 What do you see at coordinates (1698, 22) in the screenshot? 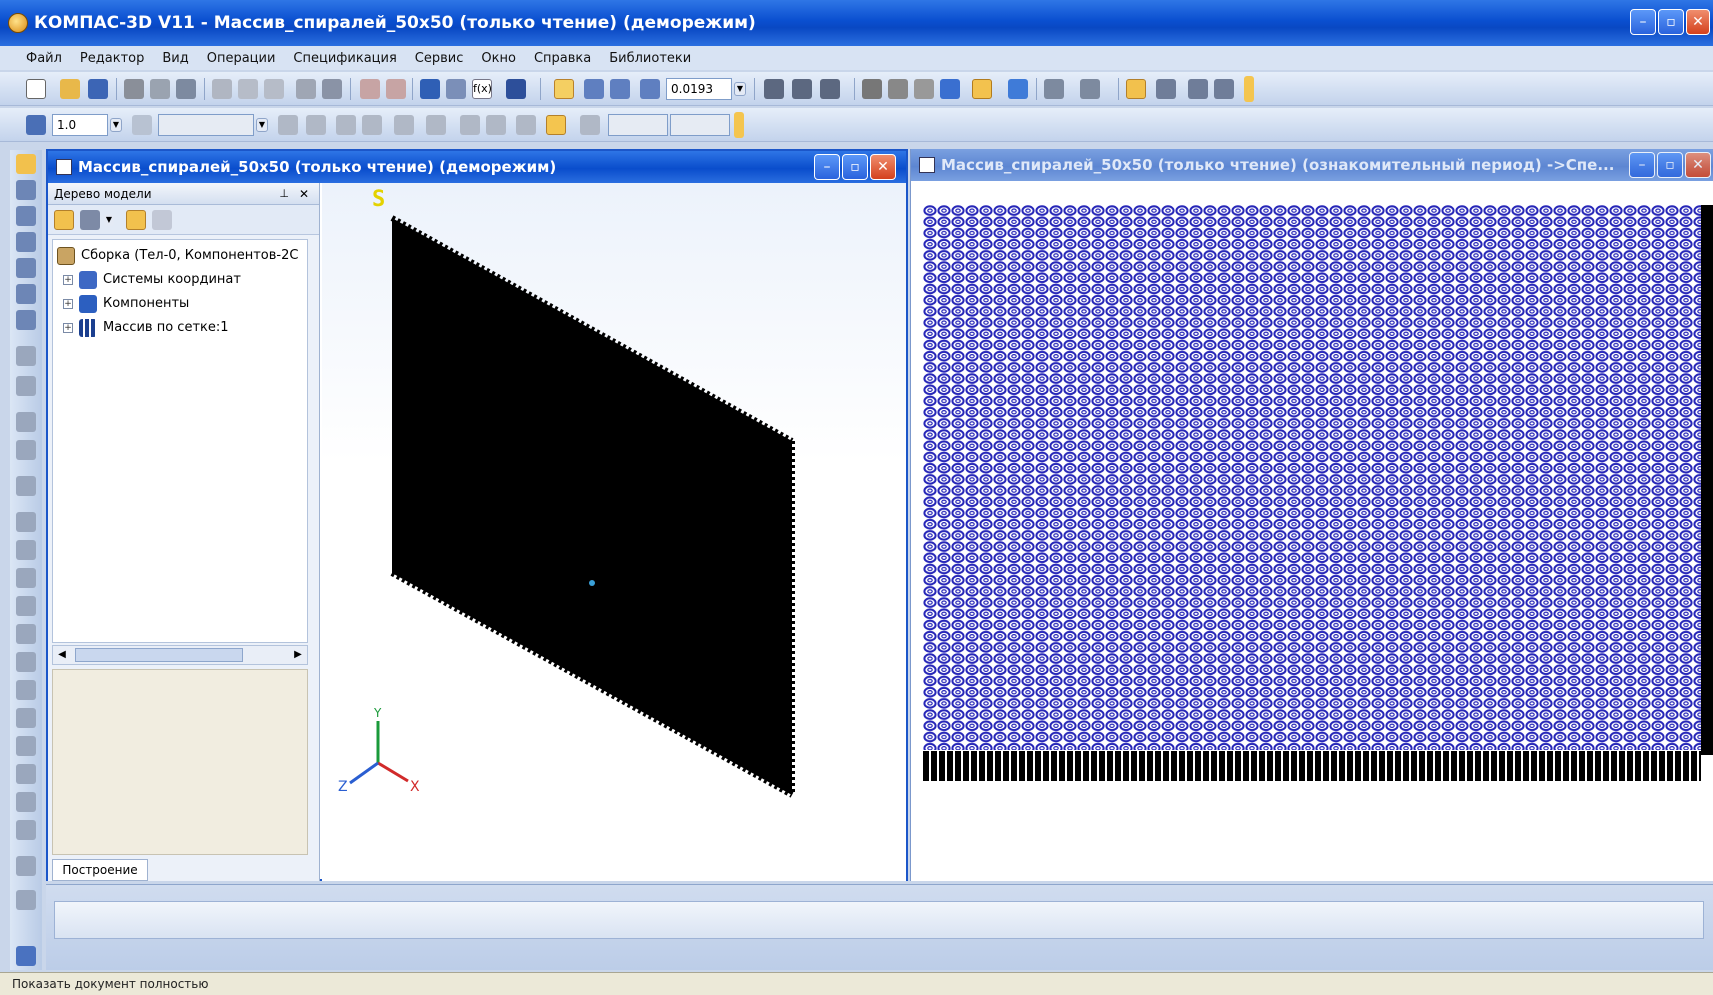
I see `close-button: ✕` at bounding box center [1698, 22].